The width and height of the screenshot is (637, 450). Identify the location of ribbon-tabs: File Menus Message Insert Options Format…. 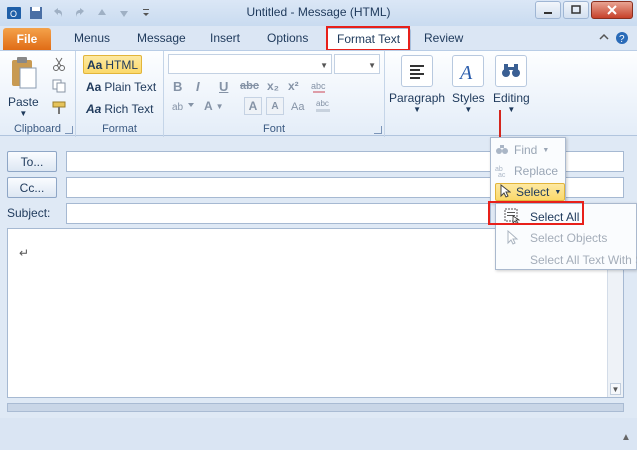
(318, 39).